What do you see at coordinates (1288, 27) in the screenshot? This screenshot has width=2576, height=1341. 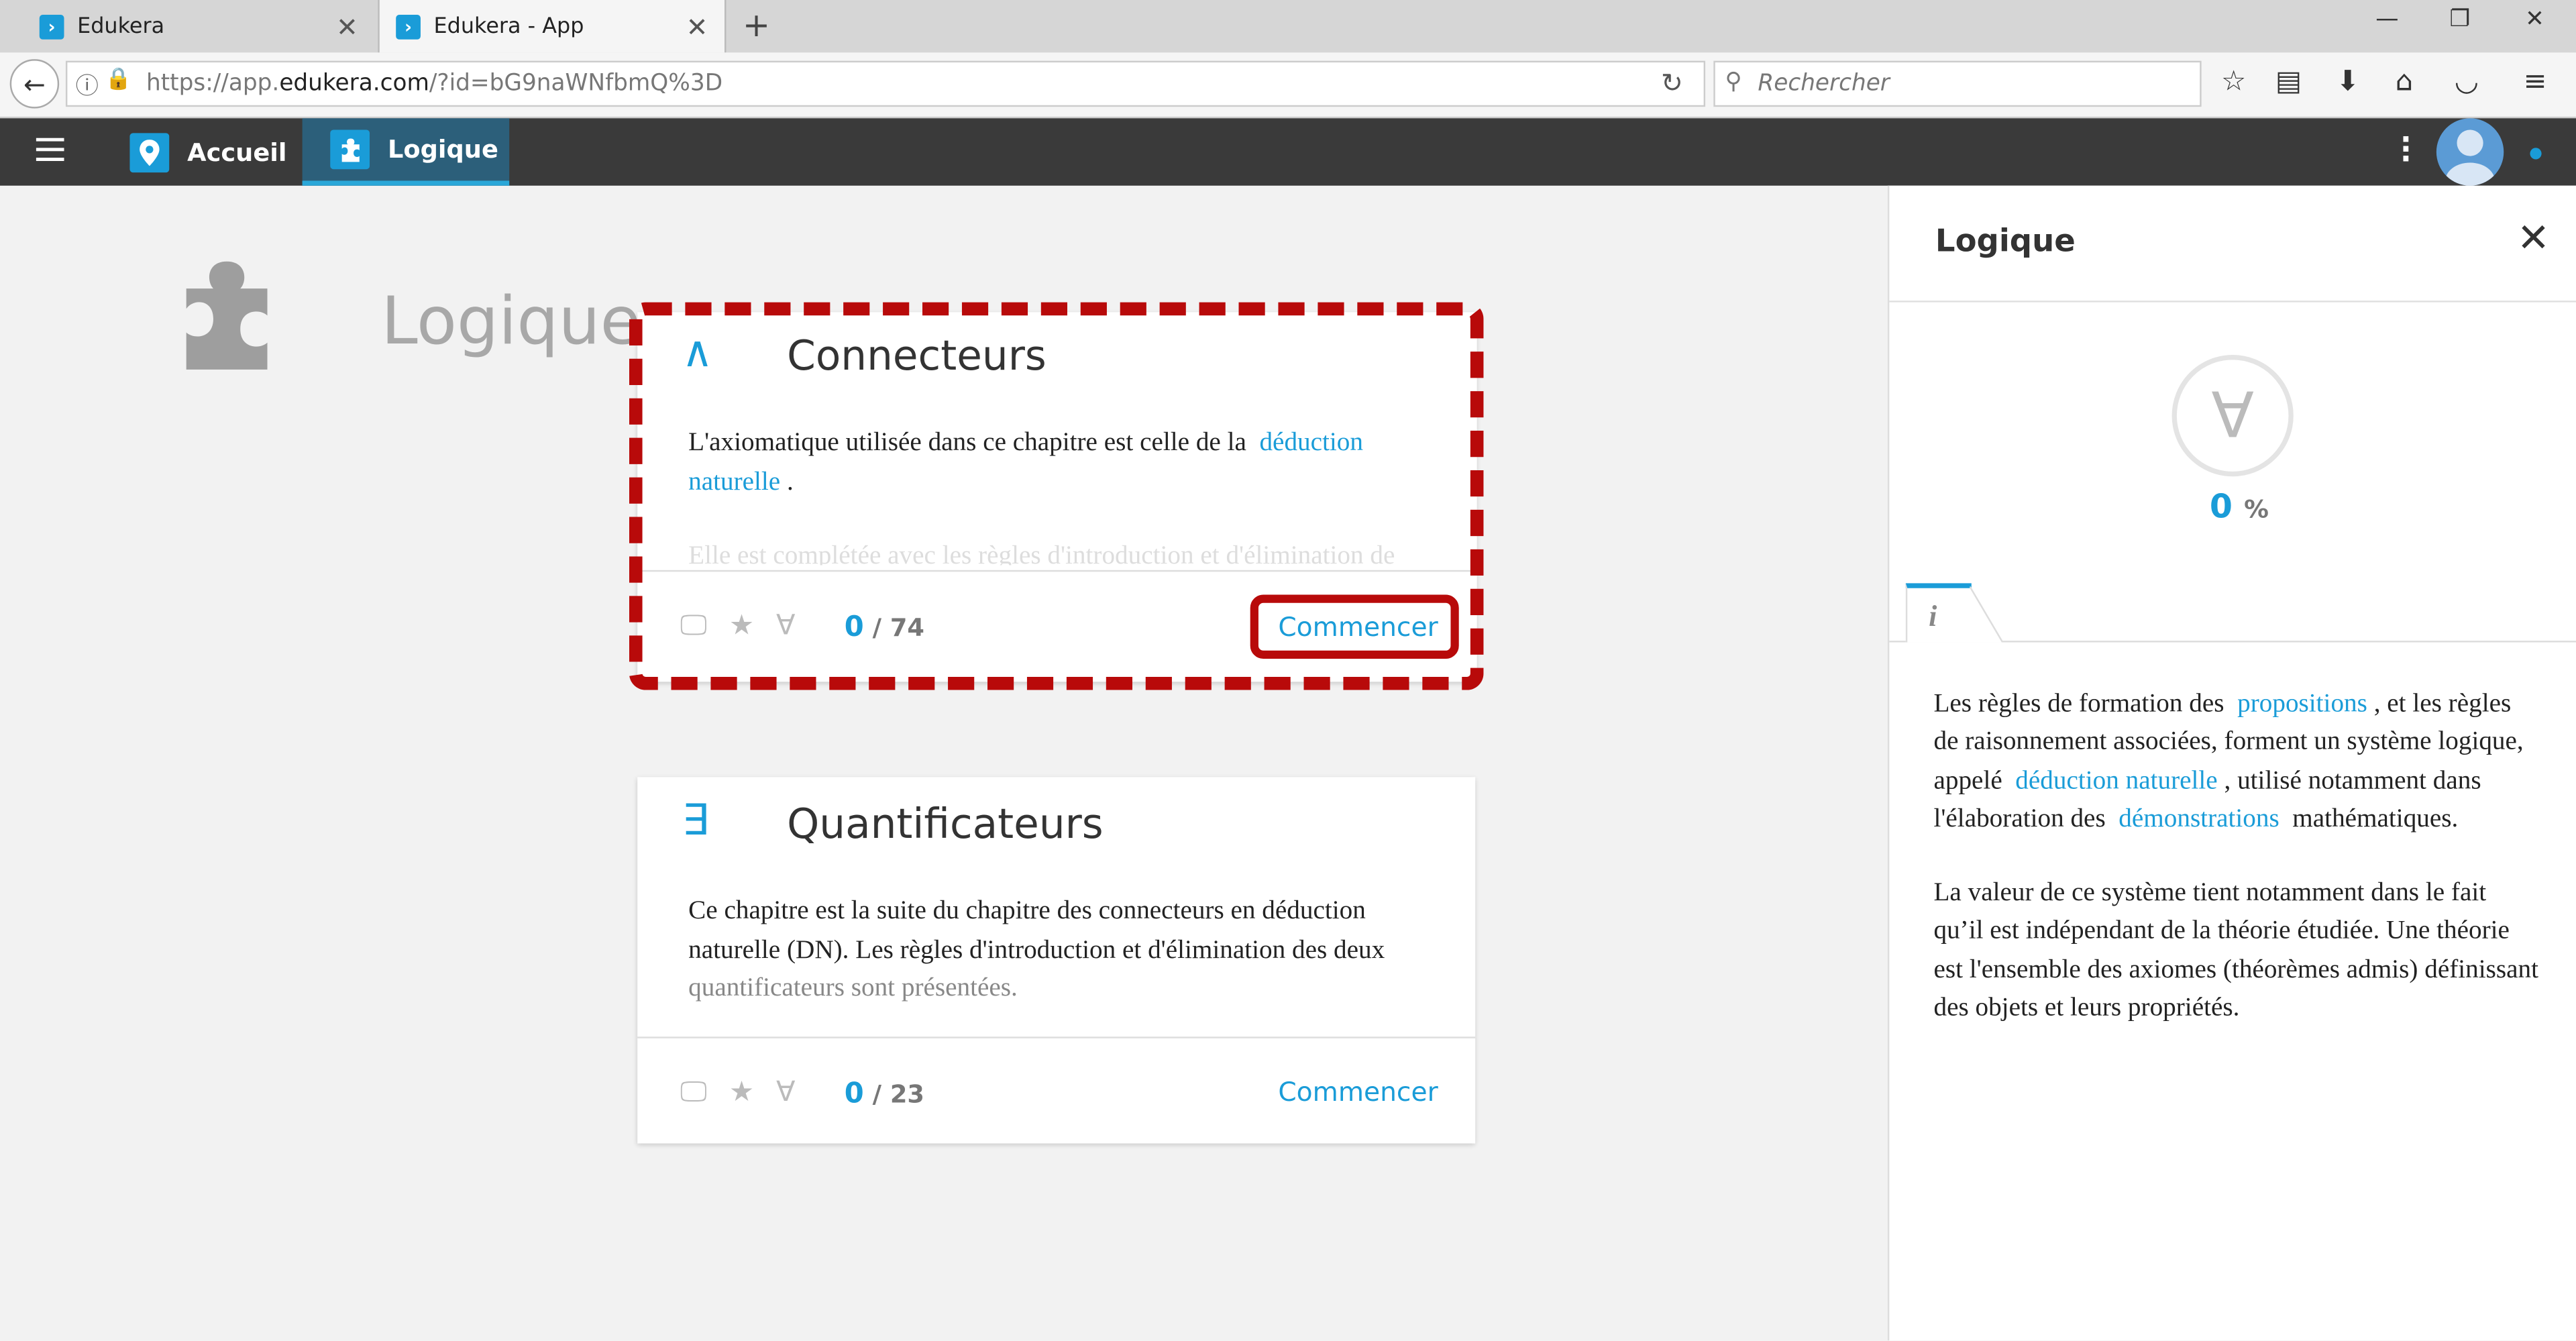 I see `browser-tab-bar: › Edukera ✕ › Edukera - App ✕ + — ❐ ✕` at bounding box center [1288, 27].